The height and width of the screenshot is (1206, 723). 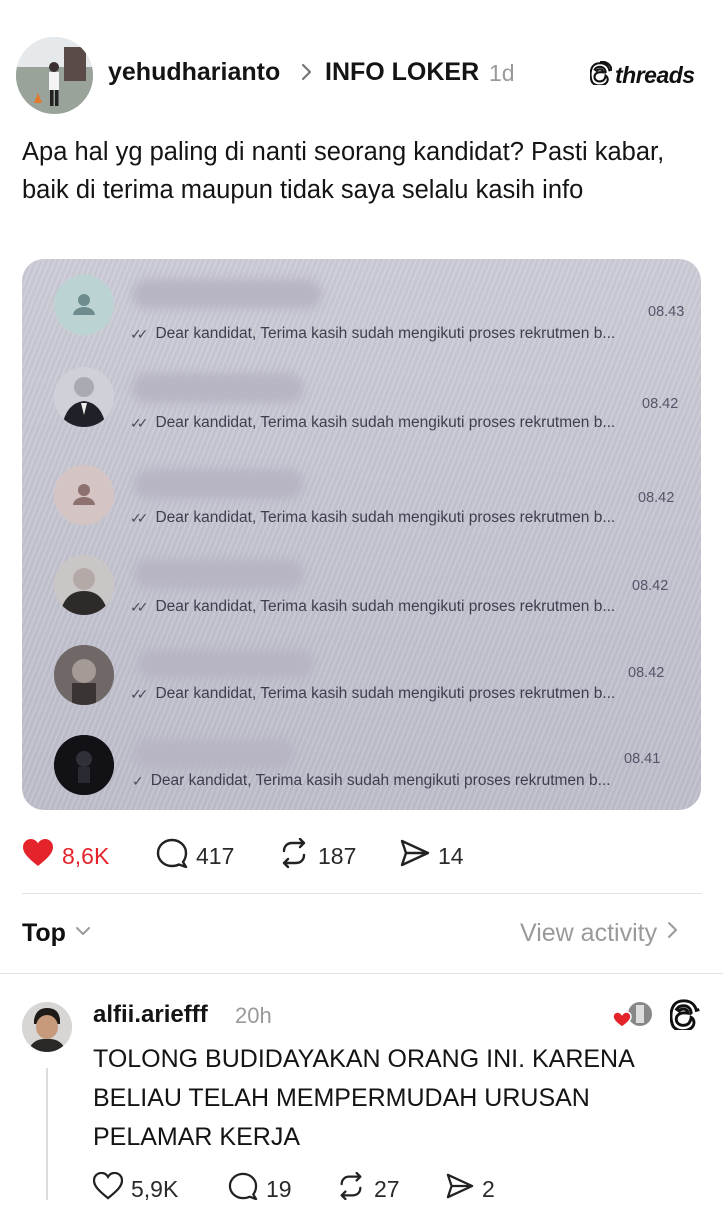 What do you see at coordinates (86, 855) in the screenshot?
I see `like-count: 8,6K` at bounding box center [86, 855].